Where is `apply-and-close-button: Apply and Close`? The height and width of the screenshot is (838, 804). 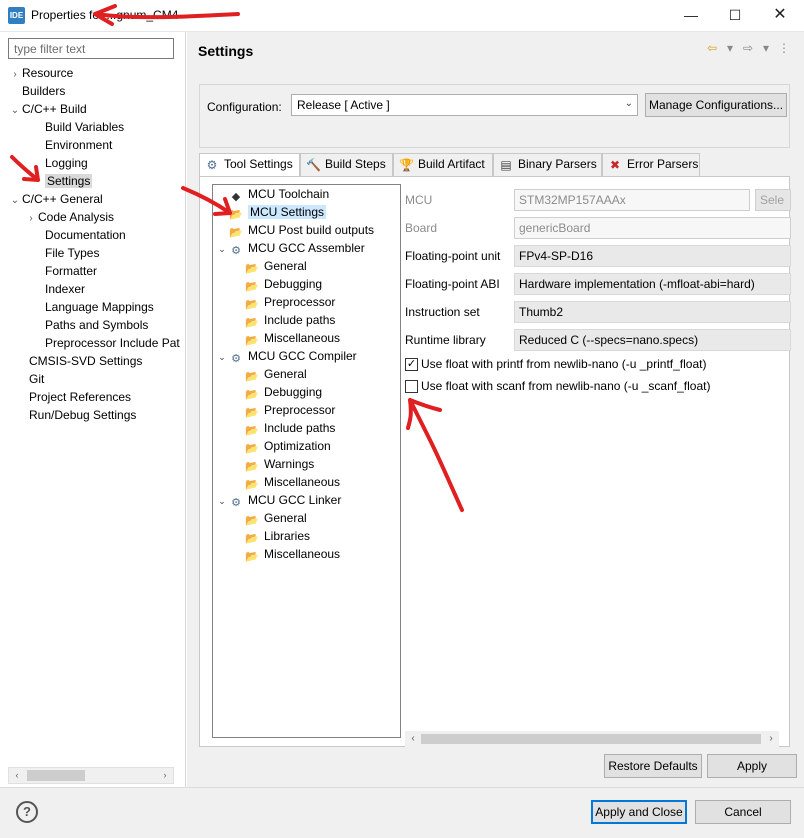
apply-and-close-button: Apply and Close is located at coordinates (639, 812).